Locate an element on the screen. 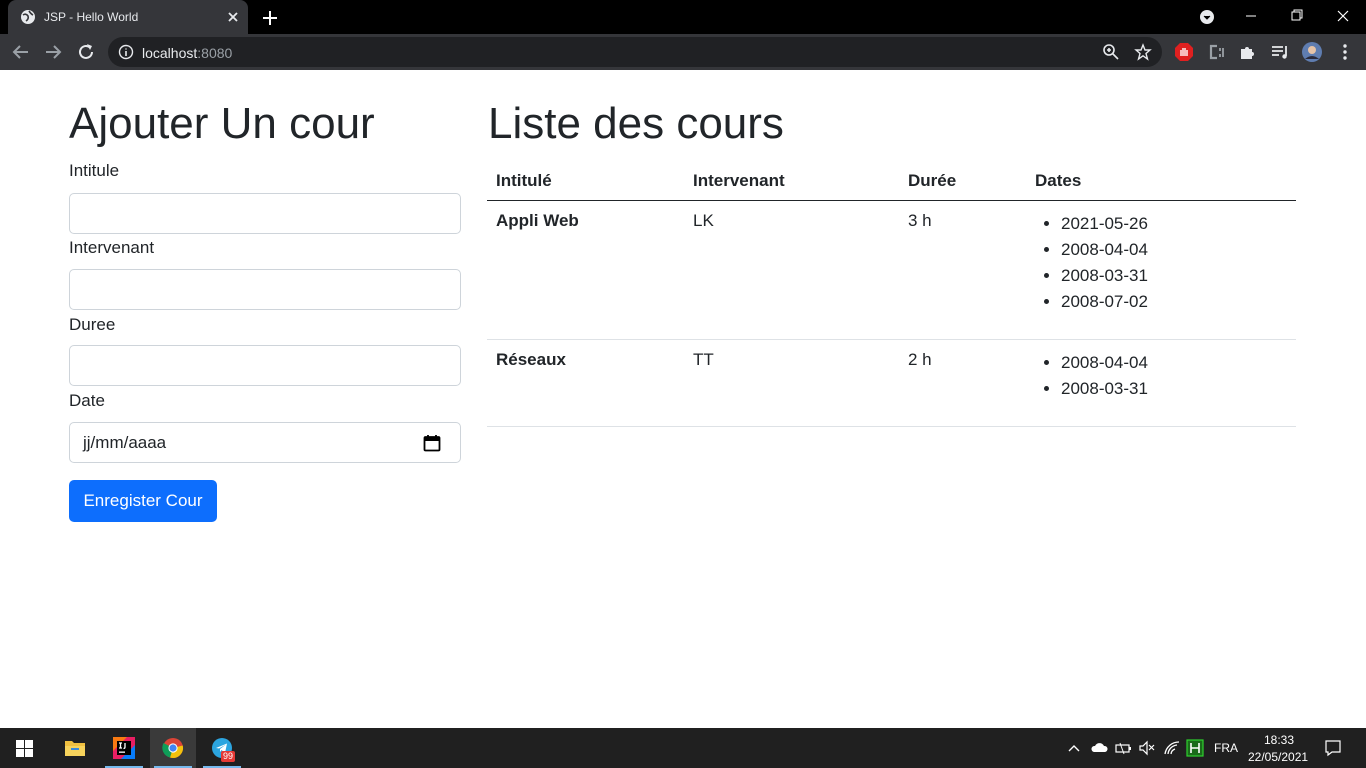 This screenshot has width=1366, height=768. windows-start-icon is located at coordinates (24, 748).